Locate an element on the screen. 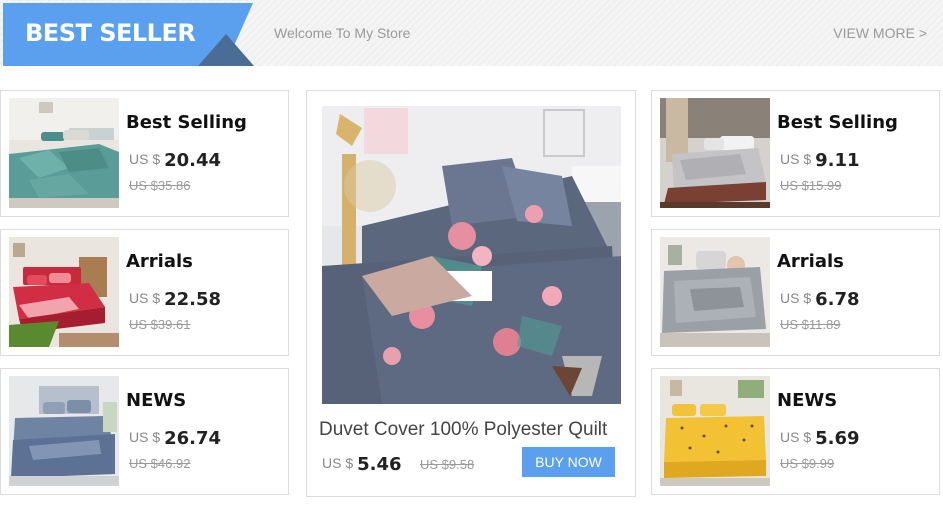 This screenshot has width=943, height=530. product-price: US $20.44 is located at coordinates (175, 160).